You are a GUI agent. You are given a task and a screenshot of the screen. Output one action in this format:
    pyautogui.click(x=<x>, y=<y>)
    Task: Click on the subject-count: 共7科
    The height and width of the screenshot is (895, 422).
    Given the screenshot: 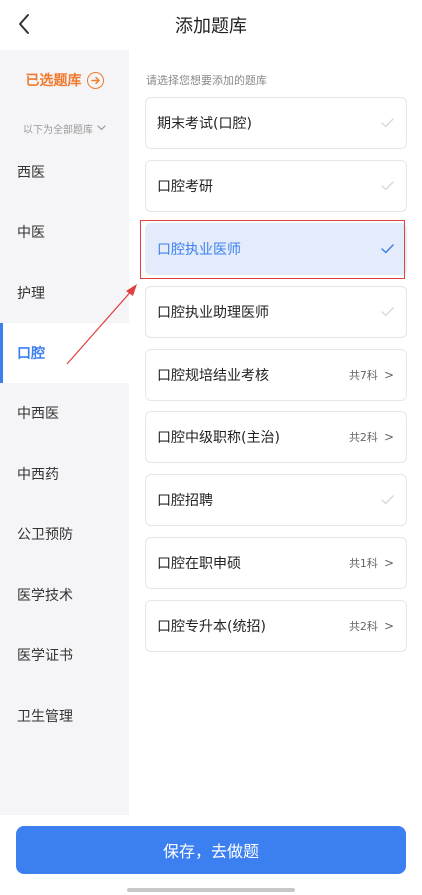 What is the action you would take?
    pyautogui.click(x=363, y=375)
    